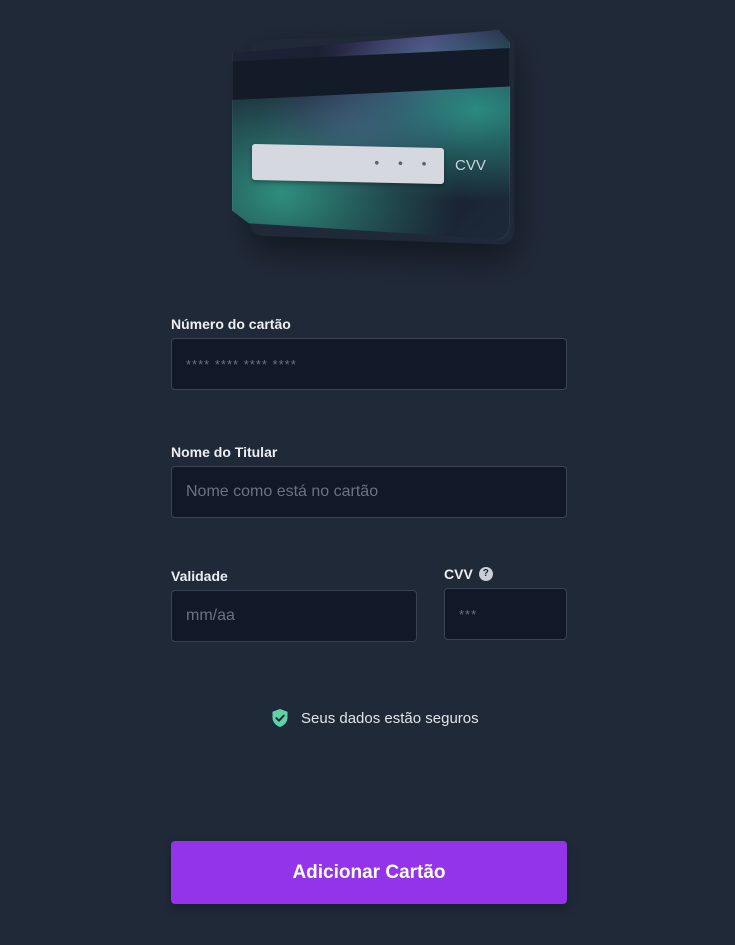 This screenshot has width=735, height=945. Describe the element at coordinates (402, 164) in the screenshot. I see `cvv-dots: • • •` at that location.